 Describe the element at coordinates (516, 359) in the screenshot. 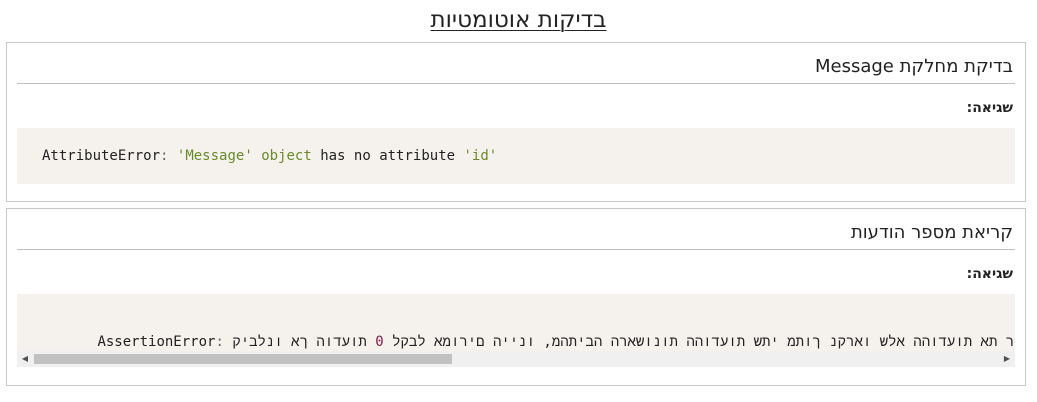

I see `horizontal-scrollbar: ◀ ▶` at that location.